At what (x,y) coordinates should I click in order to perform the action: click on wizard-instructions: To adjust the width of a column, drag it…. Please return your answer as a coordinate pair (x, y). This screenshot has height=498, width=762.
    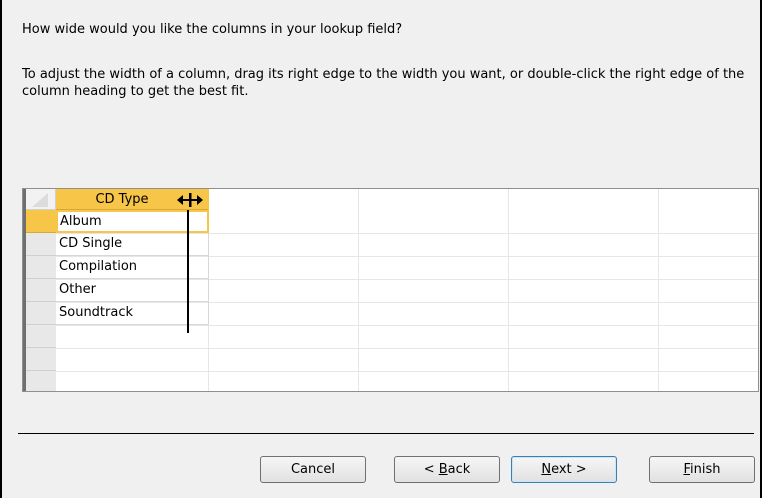
    Looking at the image, I should click on (383, 83).